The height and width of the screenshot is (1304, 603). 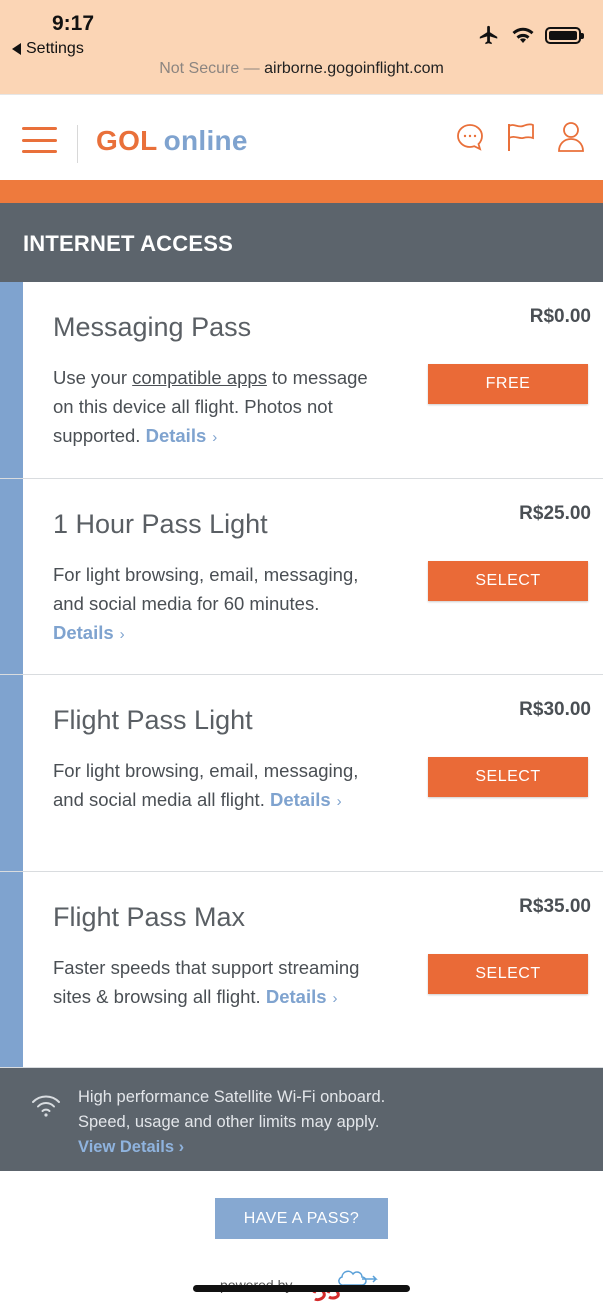 I want to click on header-divider, so click(x=77, y=144).